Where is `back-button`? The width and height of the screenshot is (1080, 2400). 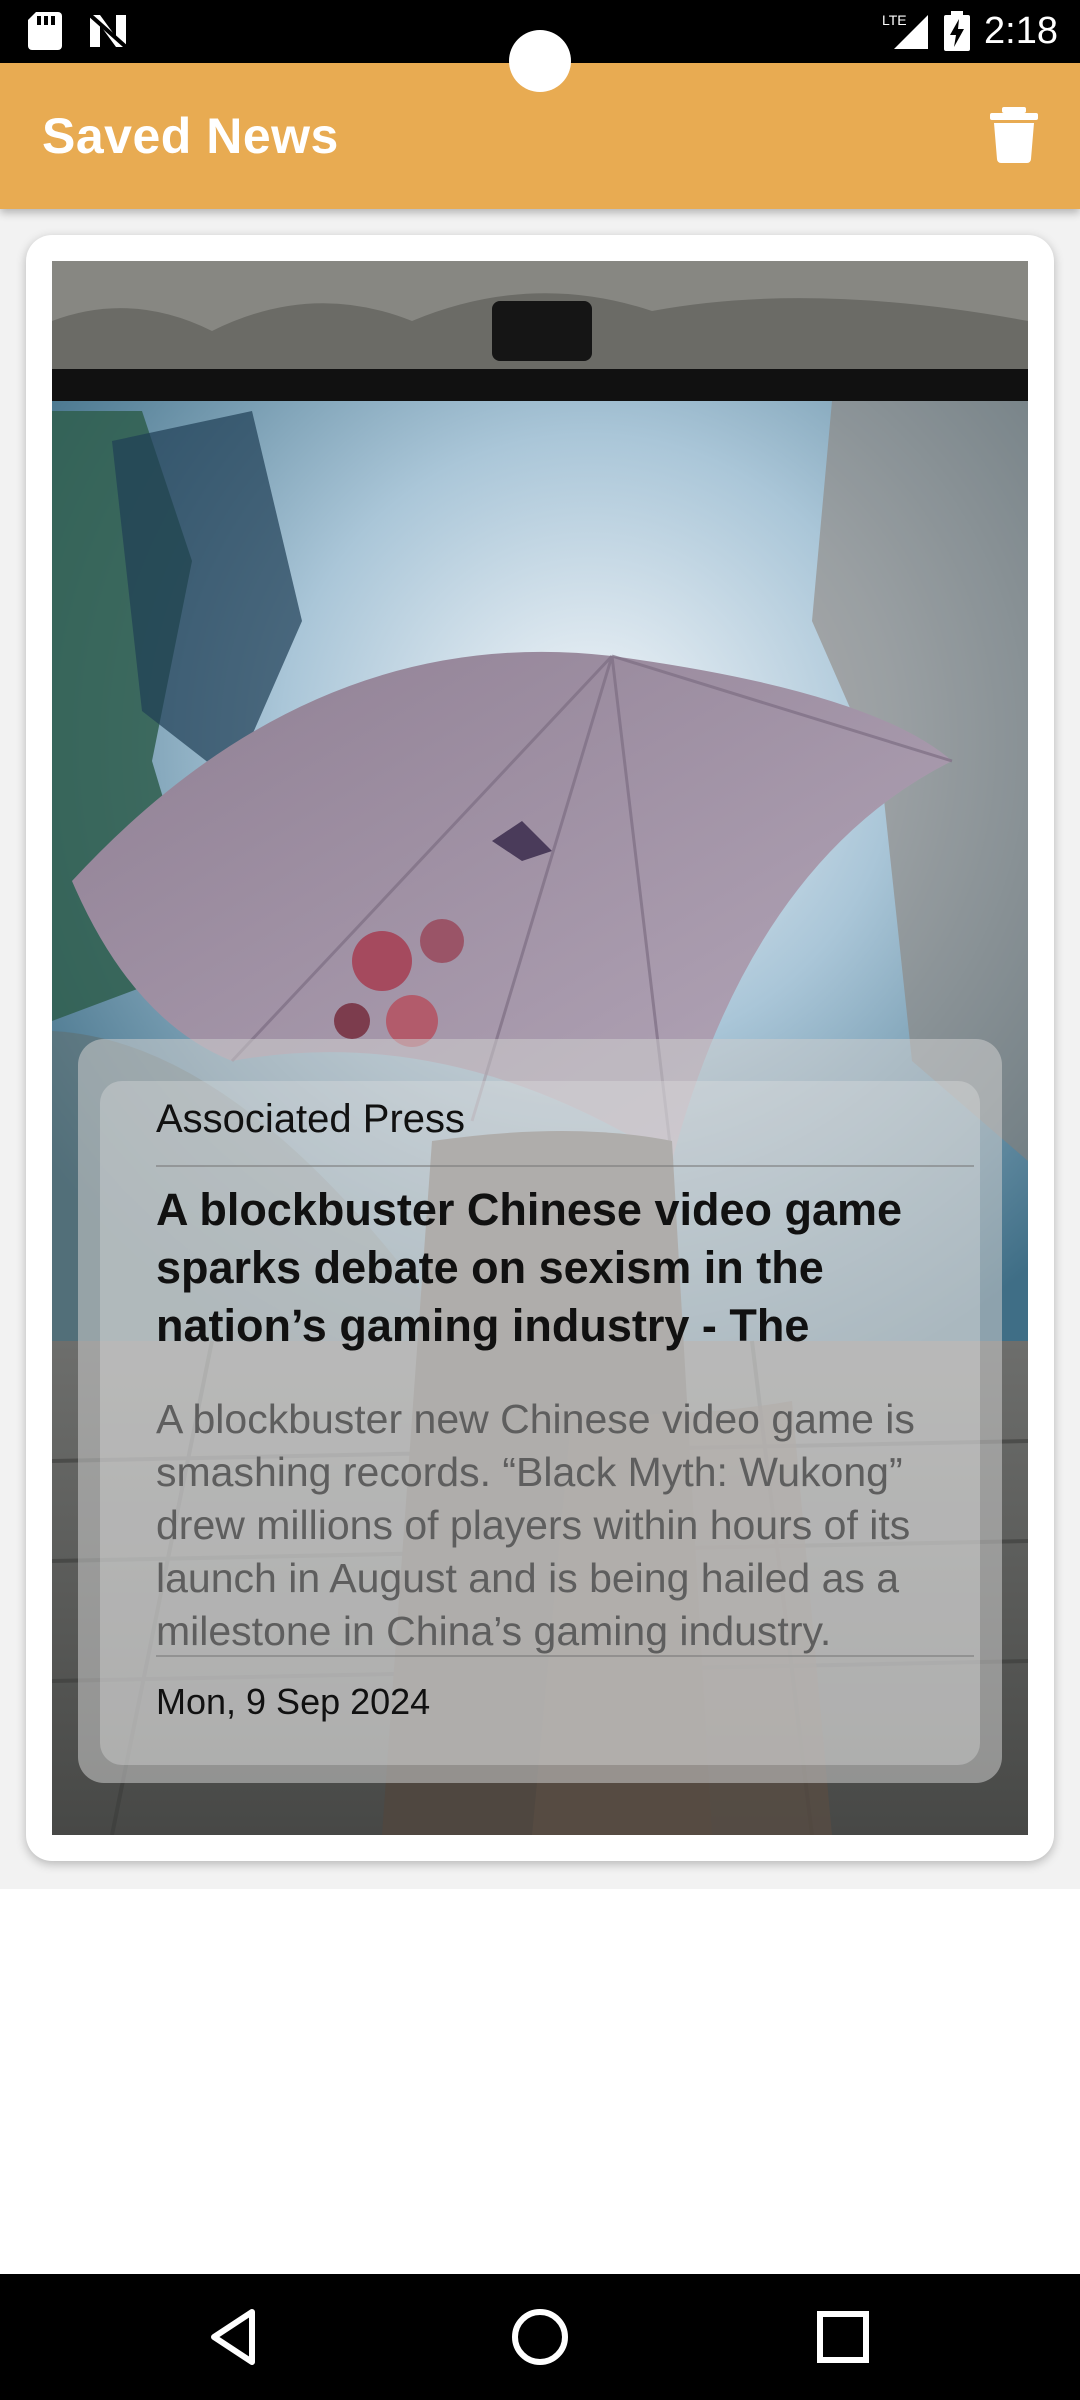 back-button is located at coordinates (235, 2337).